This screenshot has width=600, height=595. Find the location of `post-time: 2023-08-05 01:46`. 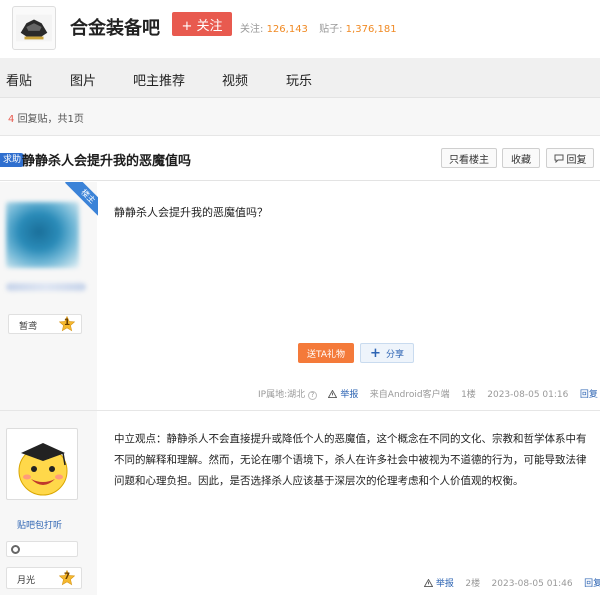

post-time: 2023-08-05 01:46 is located at coordinates (532, 584).